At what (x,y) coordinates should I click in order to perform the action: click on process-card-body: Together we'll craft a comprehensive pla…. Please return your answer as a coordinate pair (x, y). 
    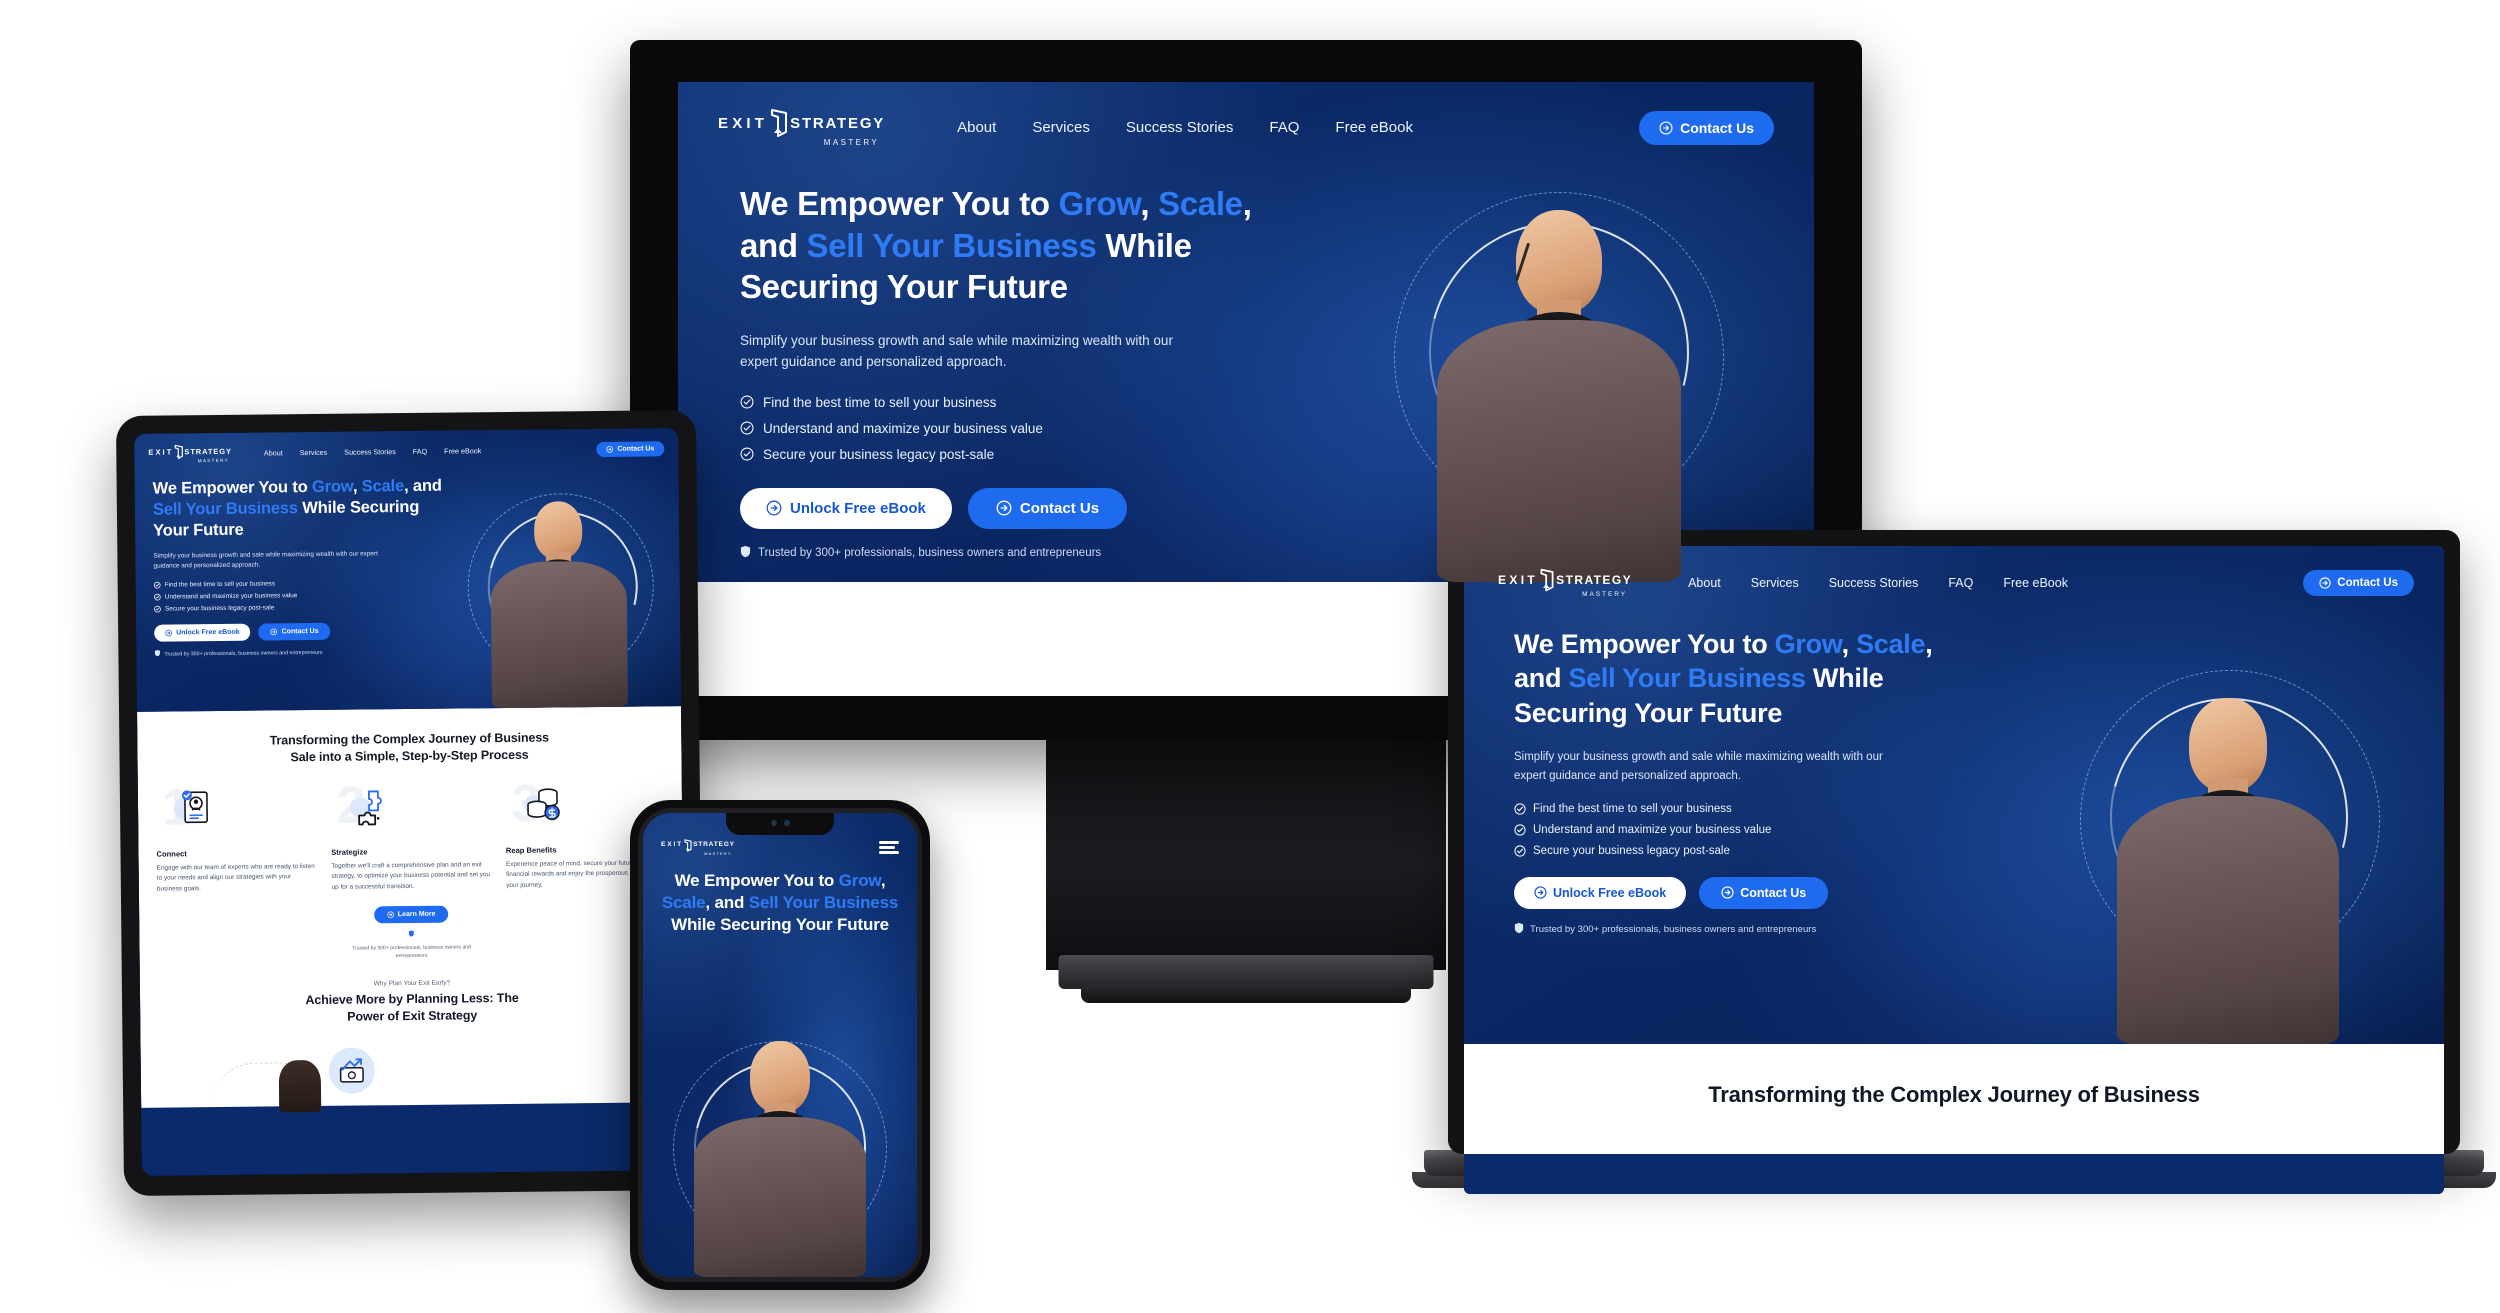
    Looking at the image, I should click on (411, 876).